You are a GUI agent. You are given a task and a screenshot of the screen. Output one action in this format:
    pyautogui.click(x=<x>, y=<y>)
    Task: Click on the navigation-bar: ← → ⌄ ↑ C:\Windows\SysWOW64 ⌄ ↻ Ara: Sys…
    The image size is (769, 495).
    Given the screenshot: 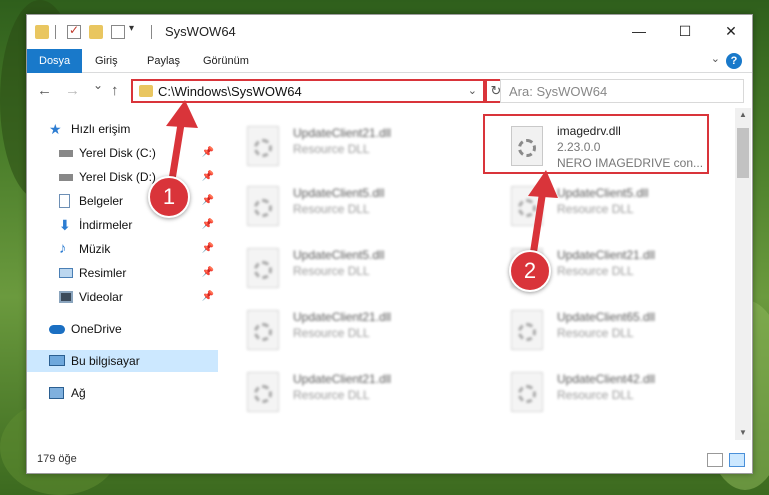 What is the action you would take?
    pyautogui.click(x=389, y=91)
    